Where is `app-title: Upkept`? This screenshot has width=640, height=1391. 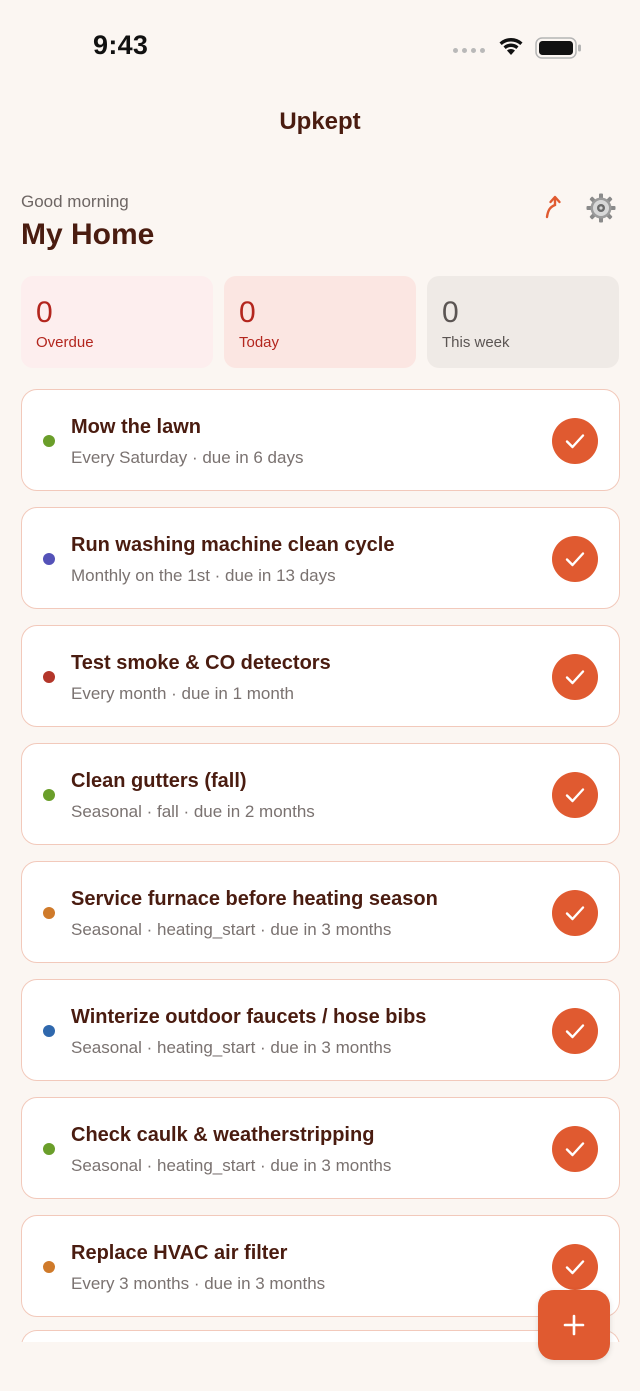 app-title: Upkept is located at coordinates (320, 121).